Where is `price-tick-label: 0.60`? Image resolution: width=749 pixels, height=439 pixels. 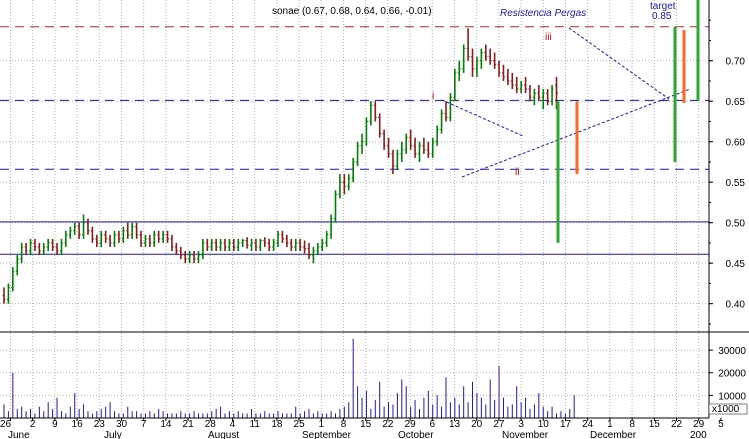
price-tick-label: 0.60 is located at coordinates (736, 143).